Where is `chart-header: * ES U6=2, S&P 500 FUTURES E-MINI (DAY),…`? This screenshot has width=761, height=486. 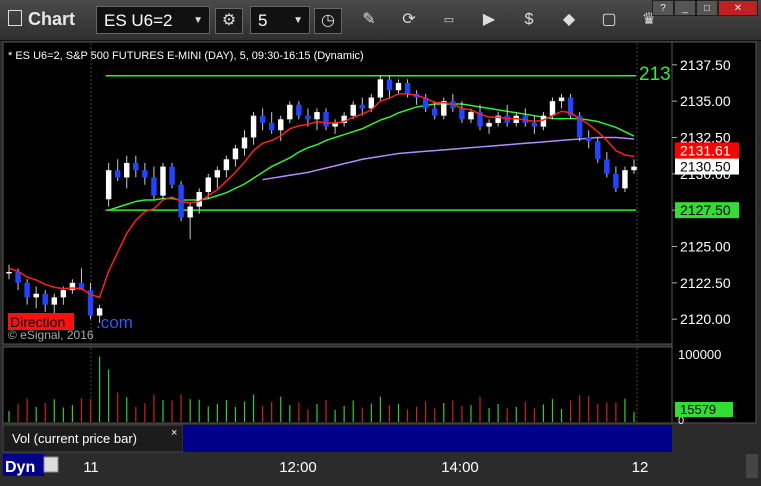
chart-header: * ES U6=2, S&P 500 FUTURES E-MINI (DAY),… is located at coordinates (186, 56).